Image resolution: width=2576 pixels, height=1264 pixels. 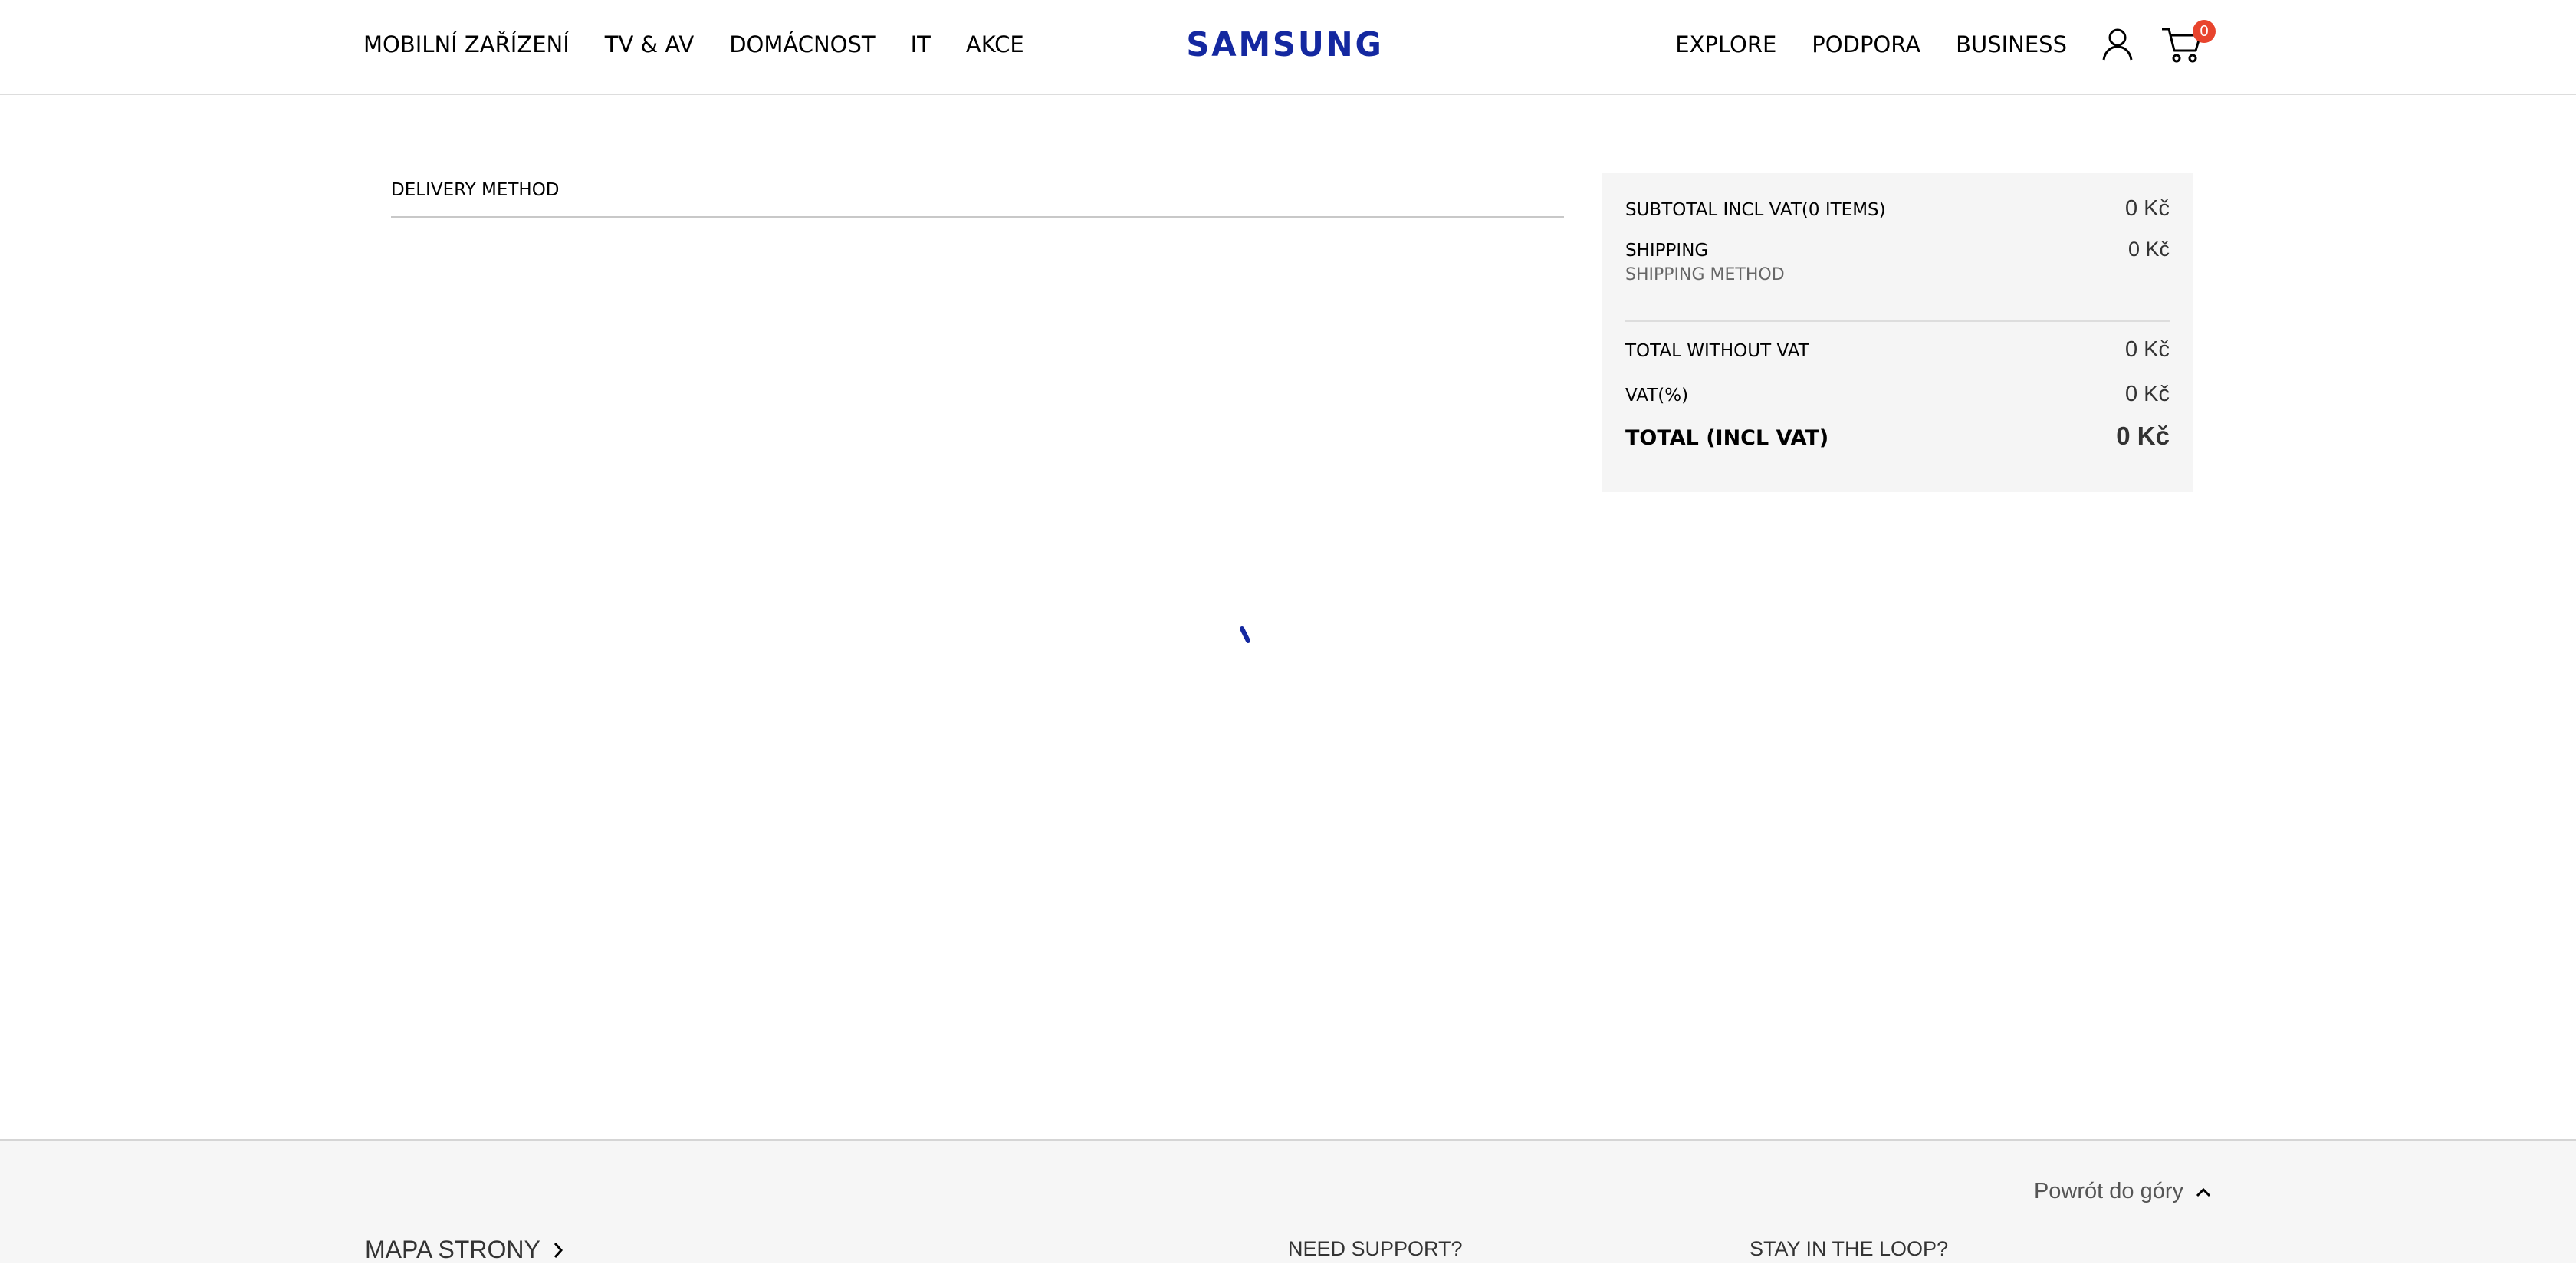 I want to click on vat-value: 0 Kč, so click(x=2147, y=394).